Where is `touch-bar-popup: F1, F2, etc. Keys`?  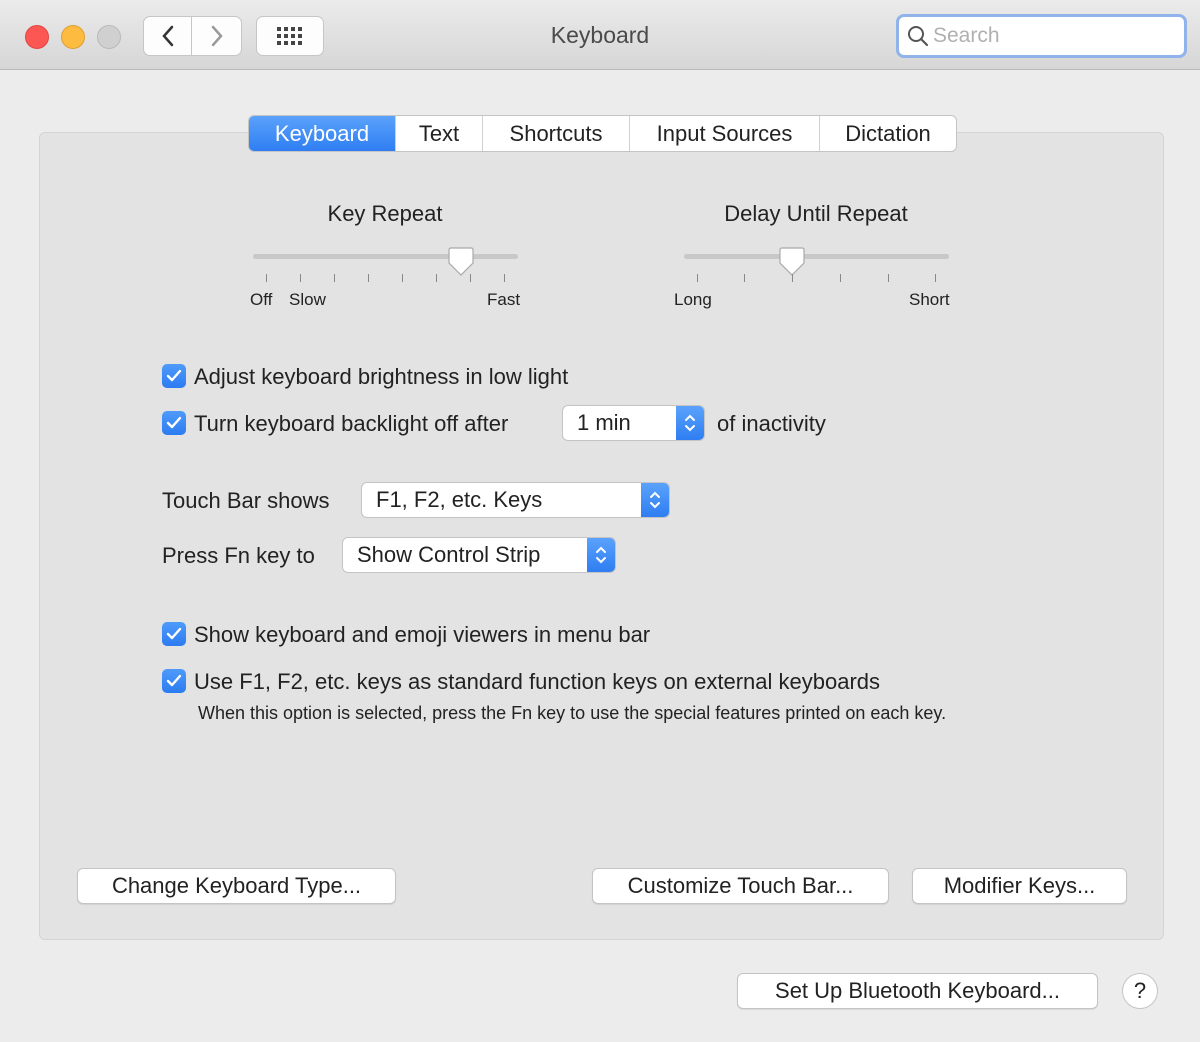
touch-bar-popup: F1, F2, etc. Keys is located at coordinates (515, 500).